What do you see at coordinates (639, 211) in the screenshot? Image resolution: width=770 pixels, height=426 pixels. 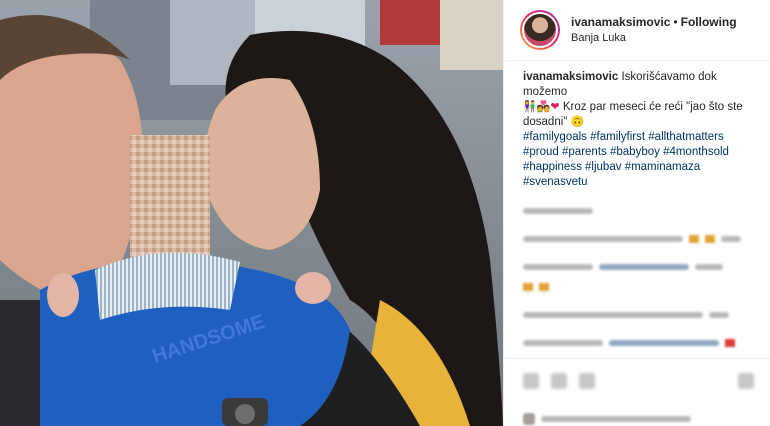 I see `caption-timestamp` at bounding box center [639, 211].